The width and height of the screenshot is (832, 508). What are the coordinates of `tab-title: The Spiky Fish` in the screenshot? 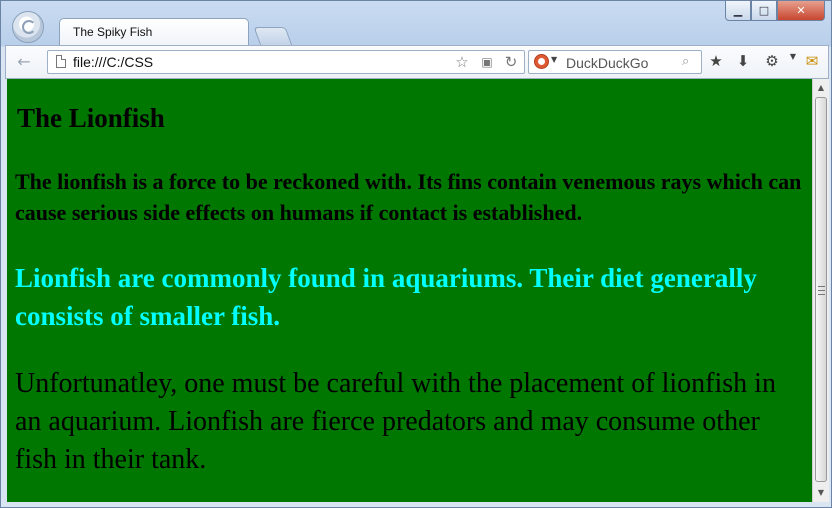 It's located at (113, 32).